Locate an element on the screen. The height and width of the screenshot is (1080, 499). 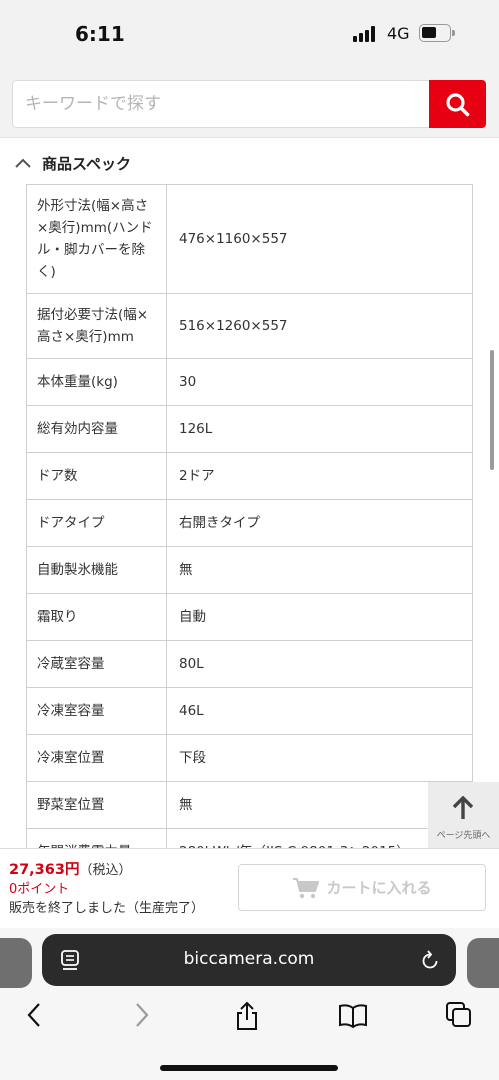
battery-icon is located at coordinates (437, 33).